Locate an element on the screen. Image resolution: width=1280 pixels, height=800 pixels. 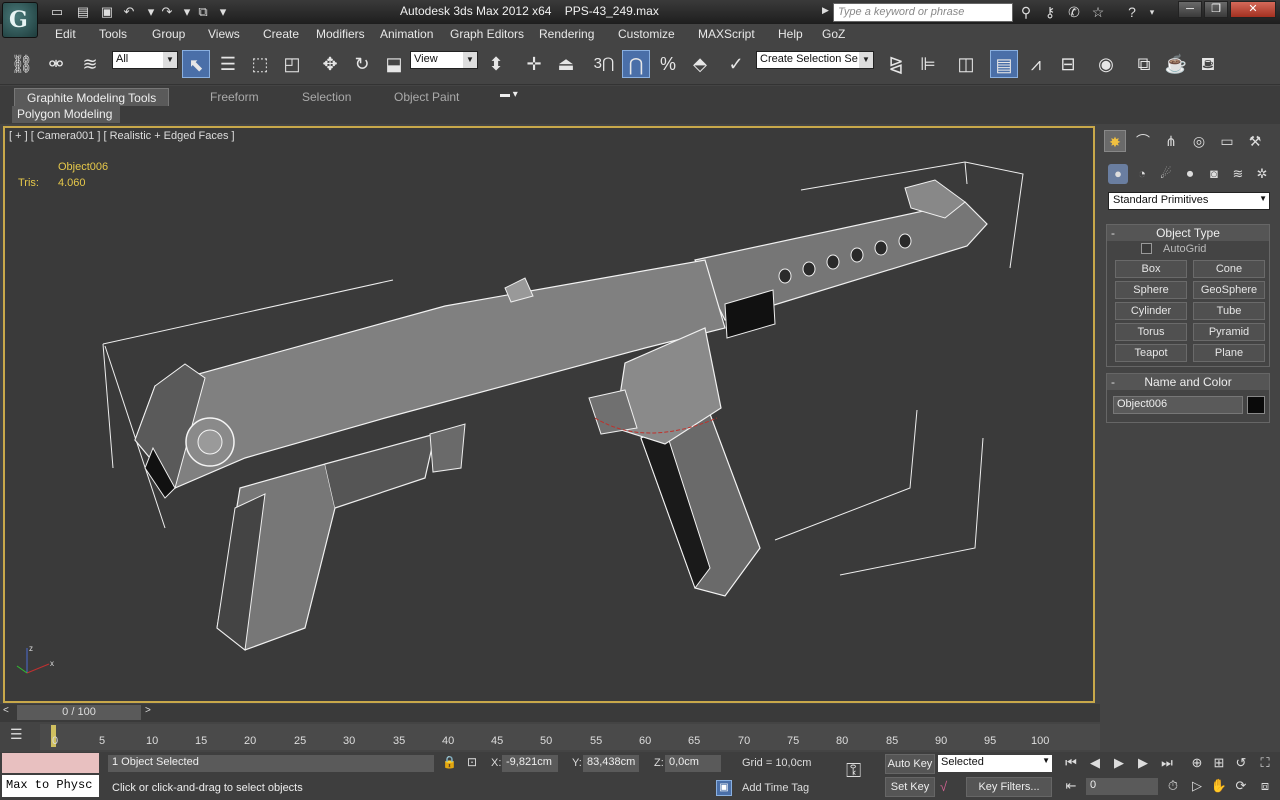
rendered-frame-window-icon: ☕ is located at coordinates (1176, 64).